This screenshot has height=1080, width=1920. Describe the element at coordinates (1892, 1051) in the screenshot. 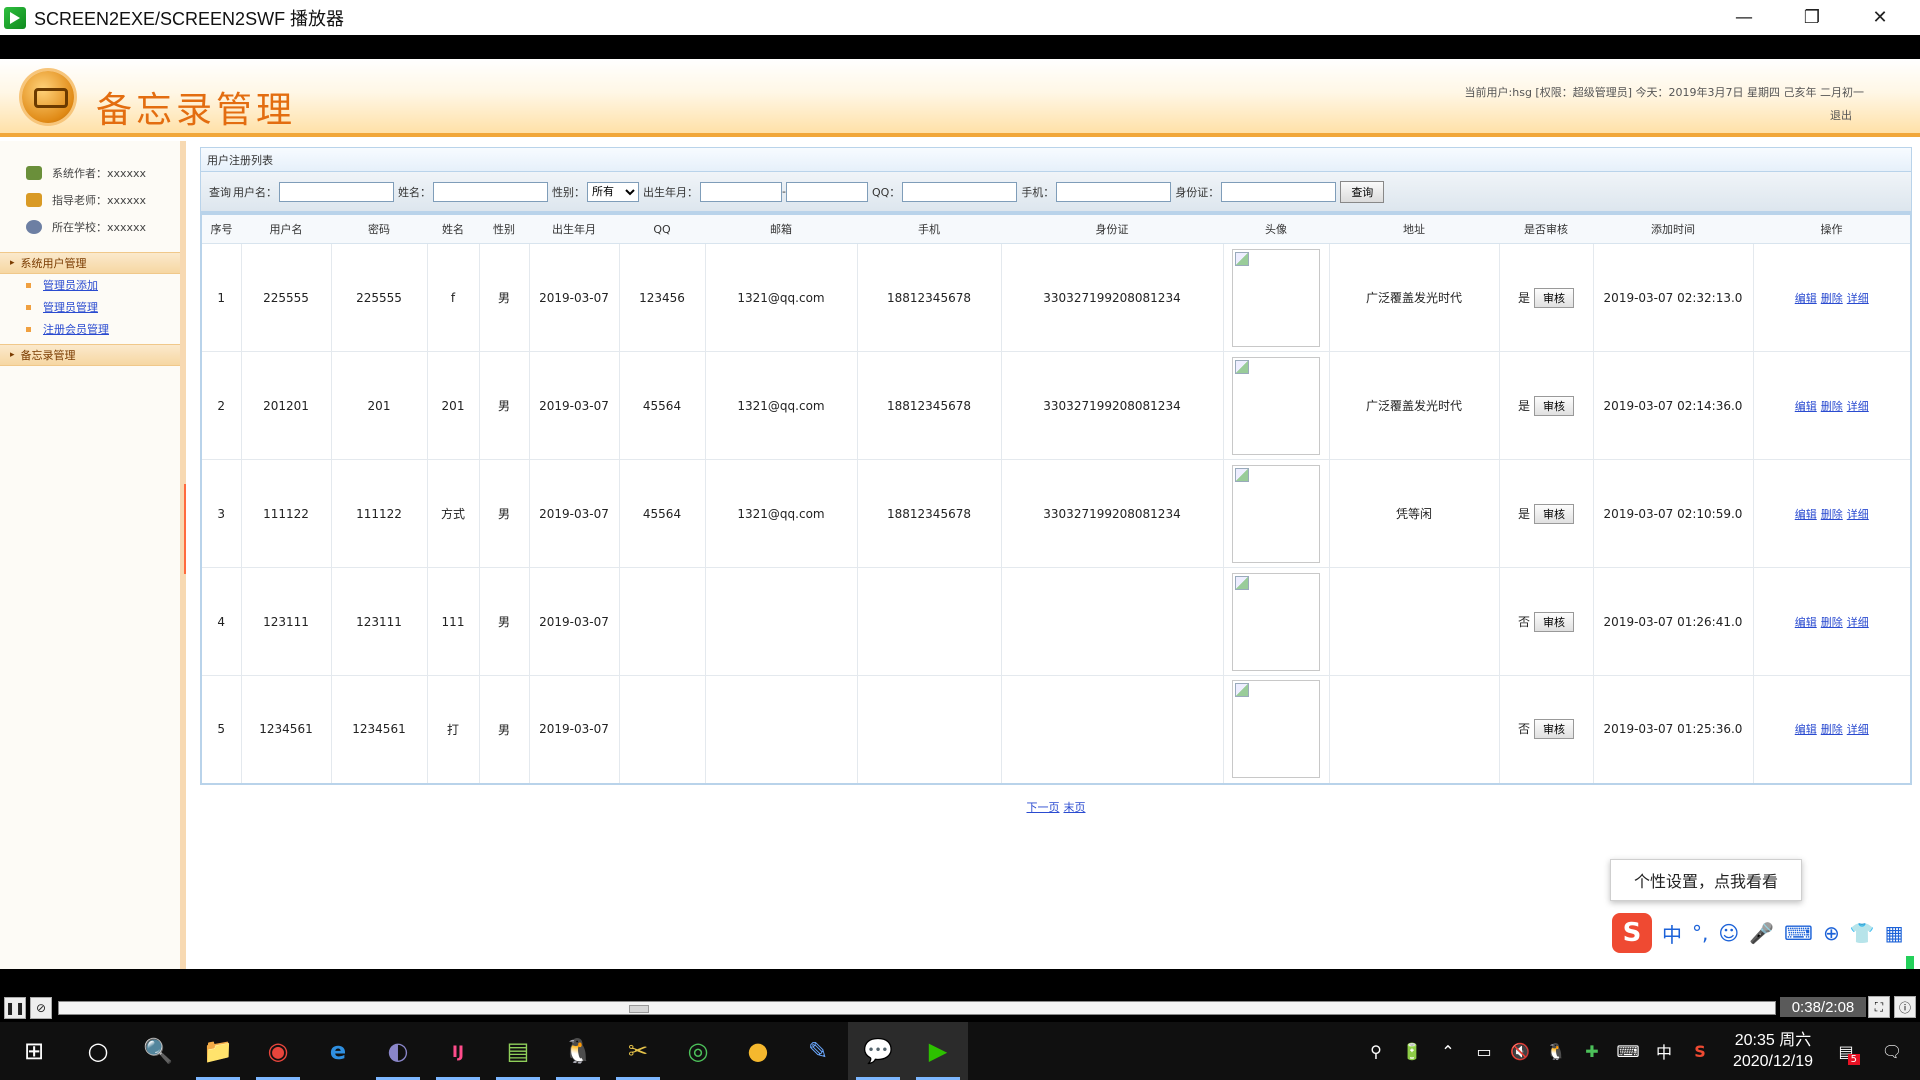

I see `action-center-icon: 🗨` at that location.